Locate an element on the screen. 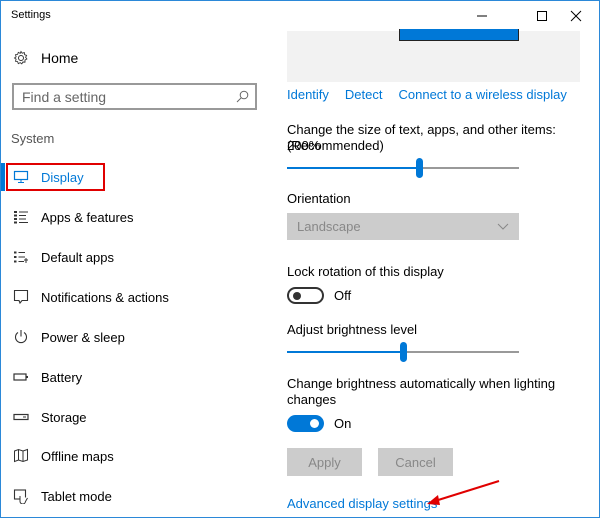 This screenshot has height=518, width=600. sidebar-item-label: Offline maps is located at coordinates (77, 456).